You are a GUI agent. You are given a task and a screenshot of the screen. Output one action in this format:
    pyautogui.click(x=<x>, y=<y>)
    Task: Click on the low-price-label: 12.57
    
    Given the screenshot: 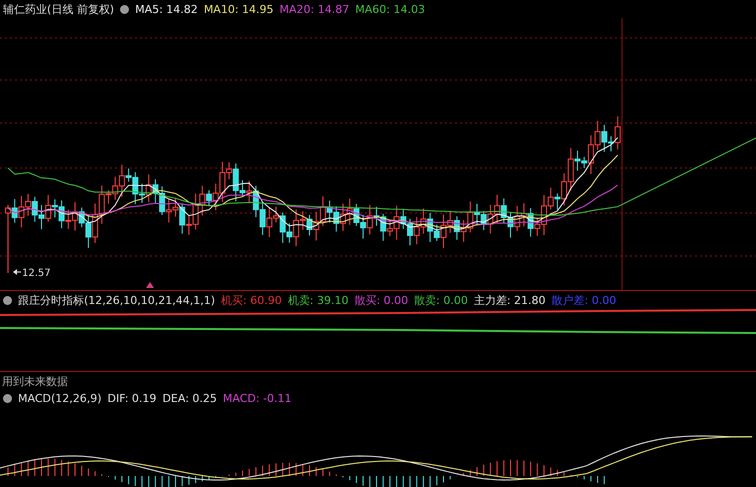 What is the action you would take?
    pyautogui.click(x=36, y=273)
    